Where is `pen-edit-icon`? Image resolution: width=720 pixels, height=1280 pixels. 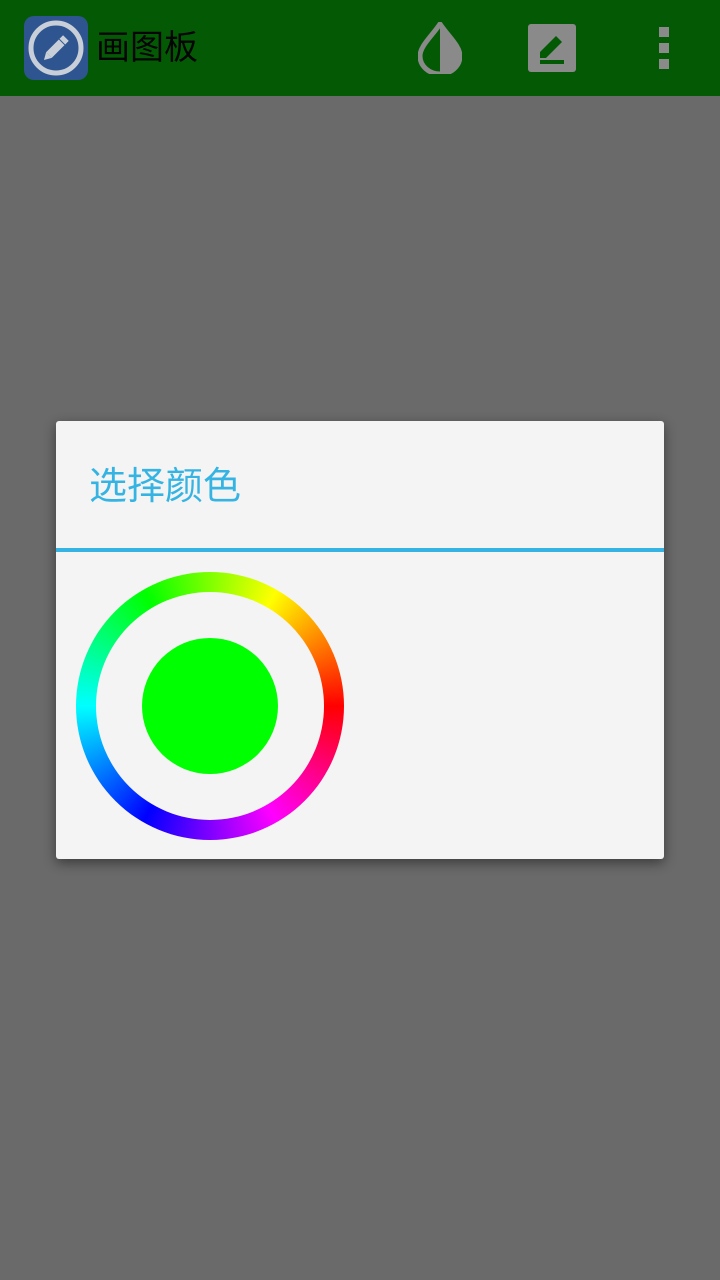
pen-edit-icon is located at coordinates (552, 48).